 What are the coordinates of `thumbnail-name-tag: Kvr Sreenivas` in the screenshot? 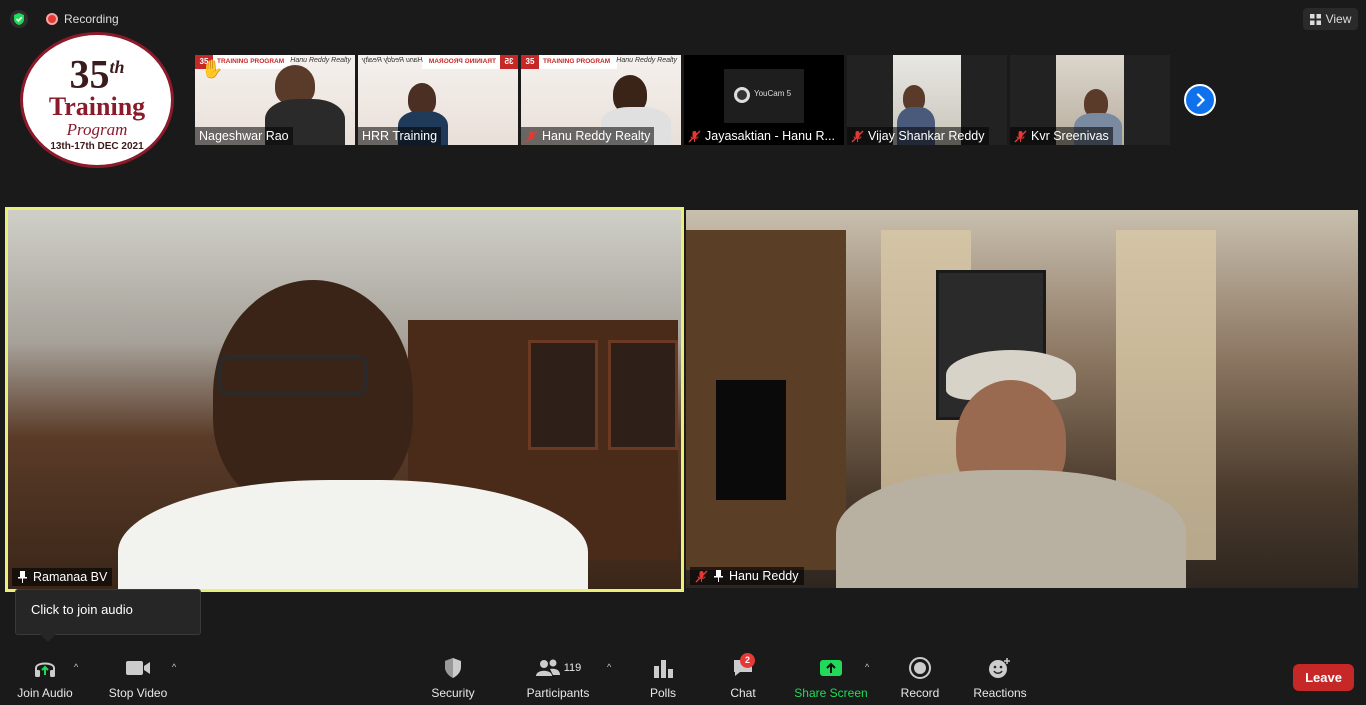 It's located at (1061, 136).